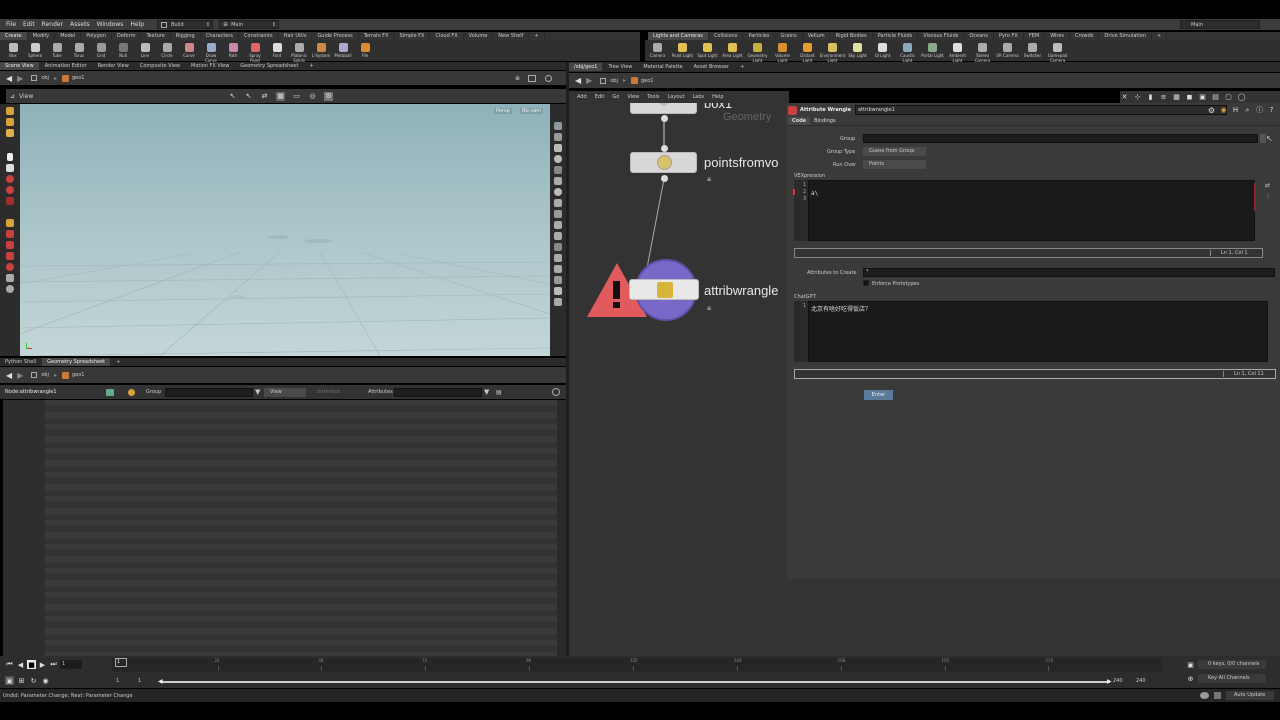 This screenshot has width=1280, height=720. What do you see at coordinates (896, 36) in the screenshot?
I see `shelf-tab-particle-fluids: Particle Fluids` at bounding box center [896, 36].